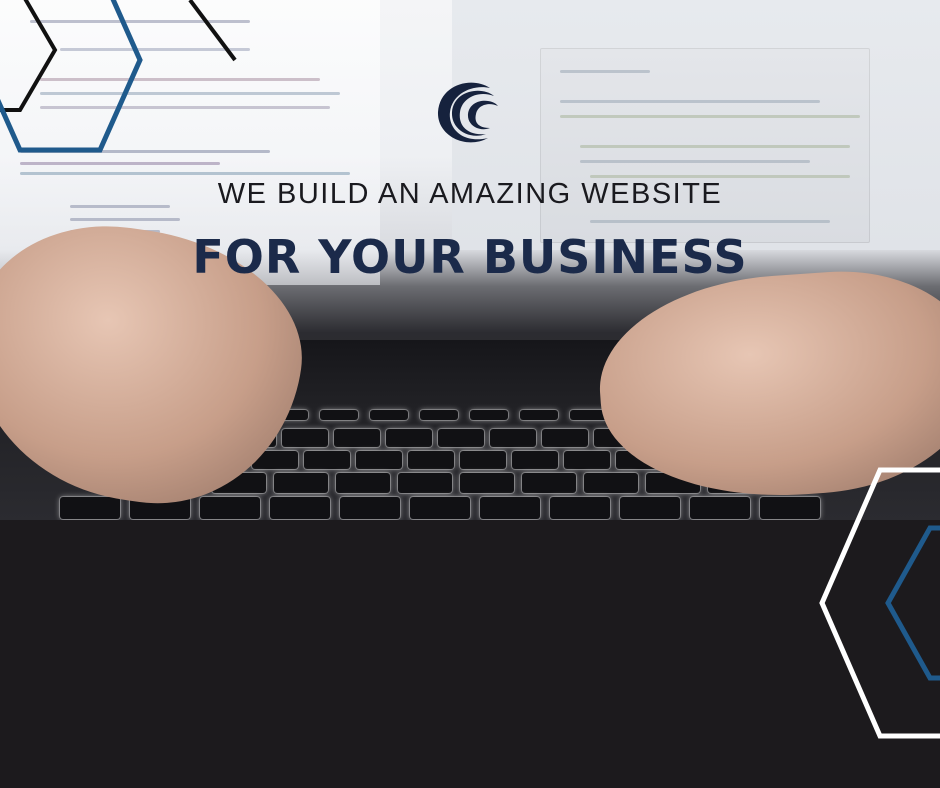 Image resolution: width=940 pixels, height=788 pixels. I want to click on crescent-logo-icon, so click(467, 112).